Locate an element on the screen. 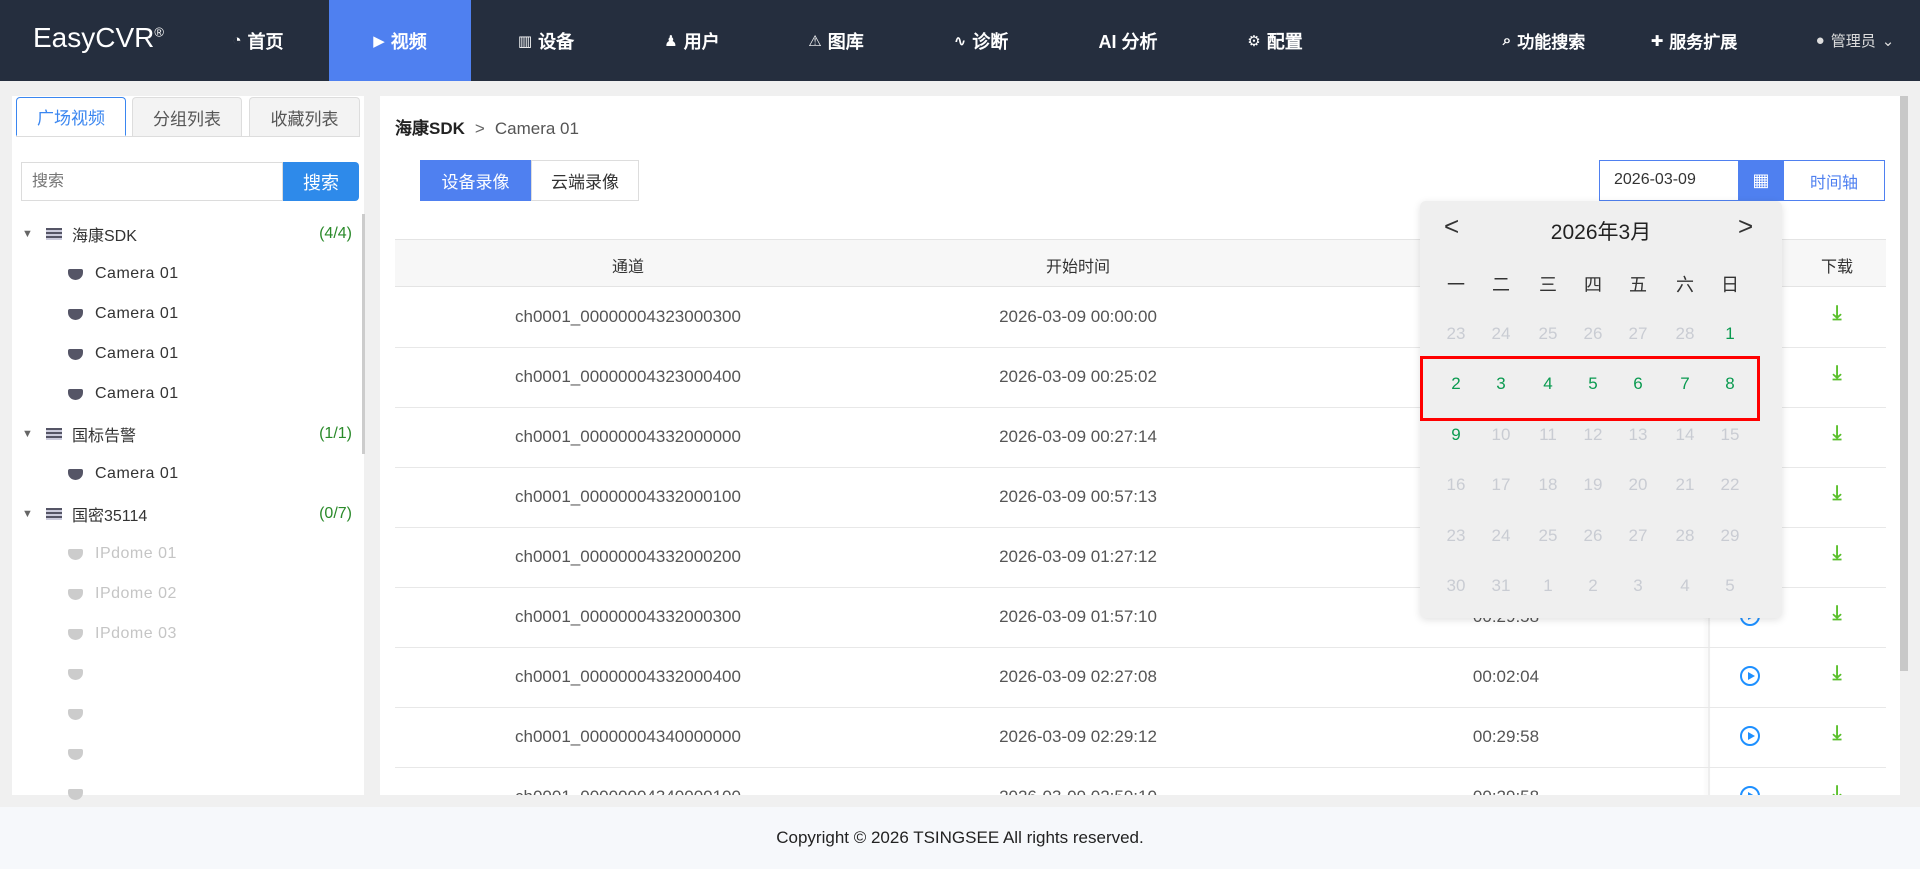 The image size is (1920, 869). calendar-day: 15 is located at coordinates (1730, 435).